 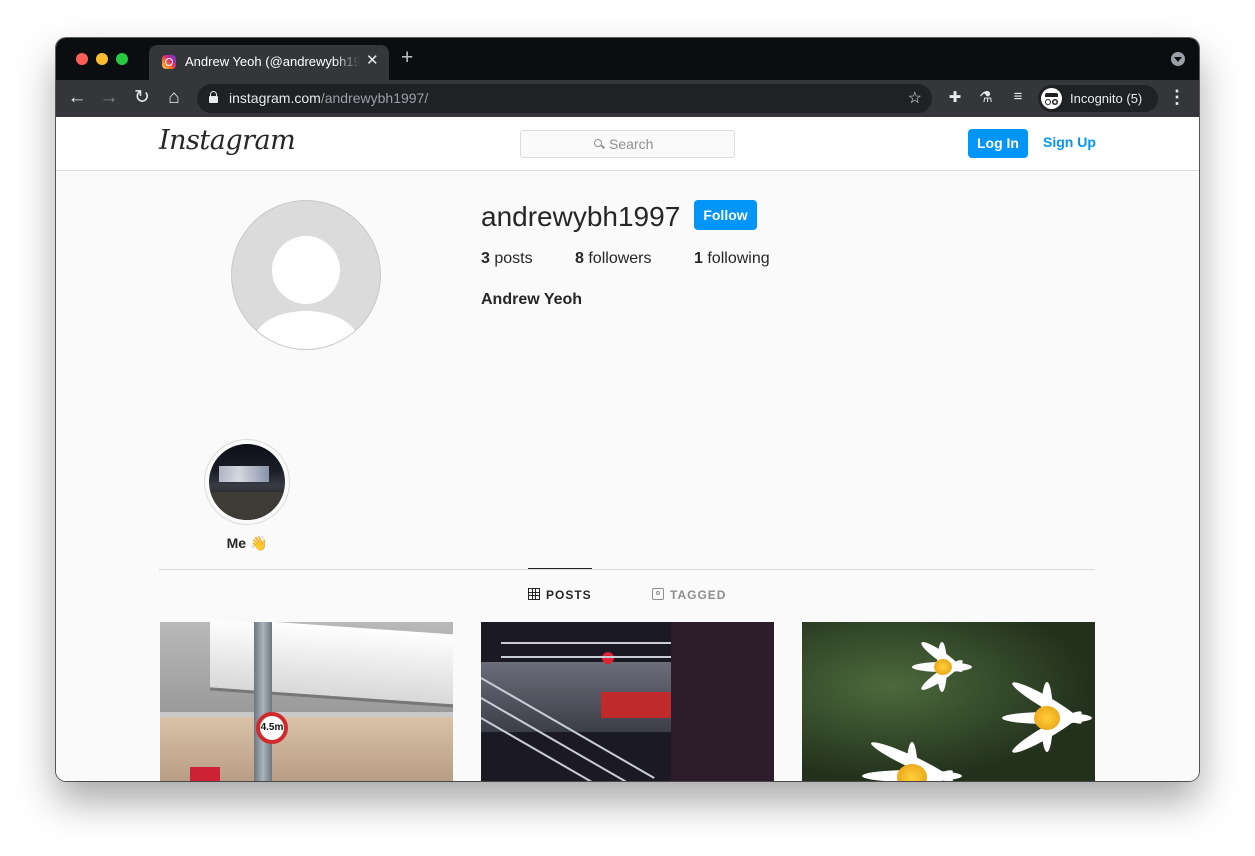 I want to click on search-icon, so click(x=598, y=143).